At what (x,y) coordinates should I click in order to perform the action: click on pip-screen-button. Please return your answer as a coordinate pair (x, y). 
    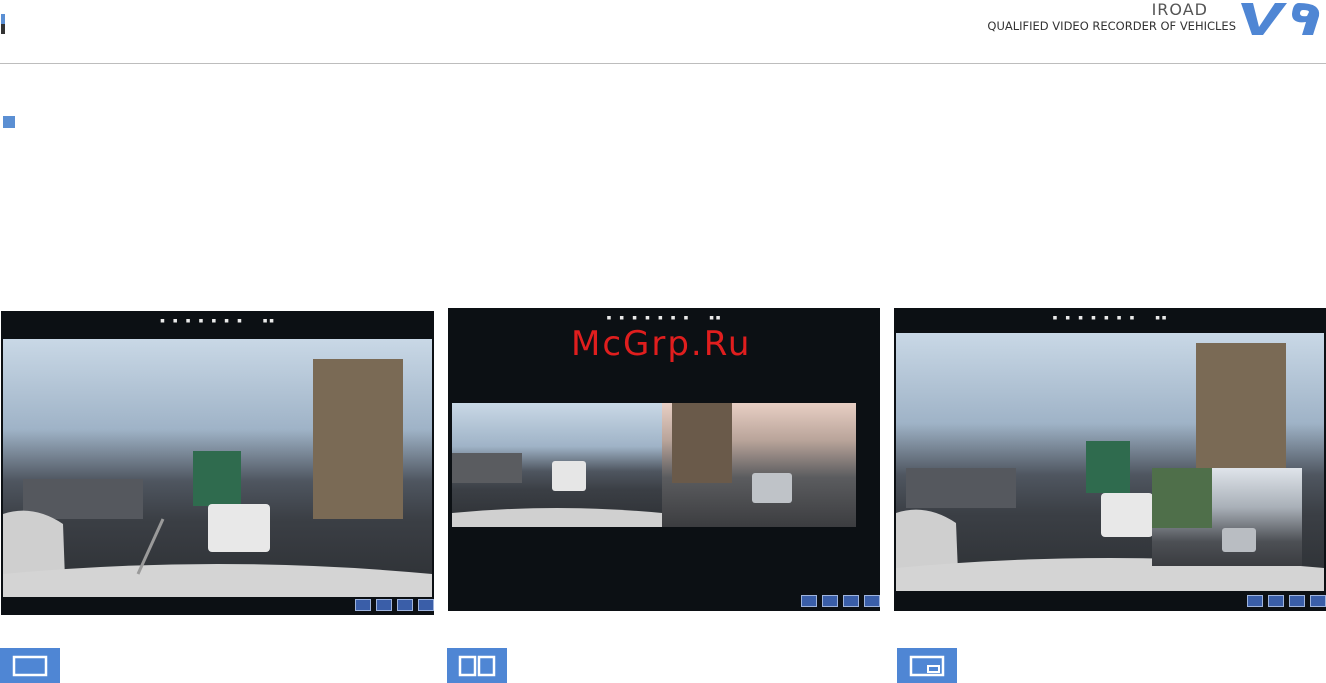
    Looking at the image, I should click on (927, 665).